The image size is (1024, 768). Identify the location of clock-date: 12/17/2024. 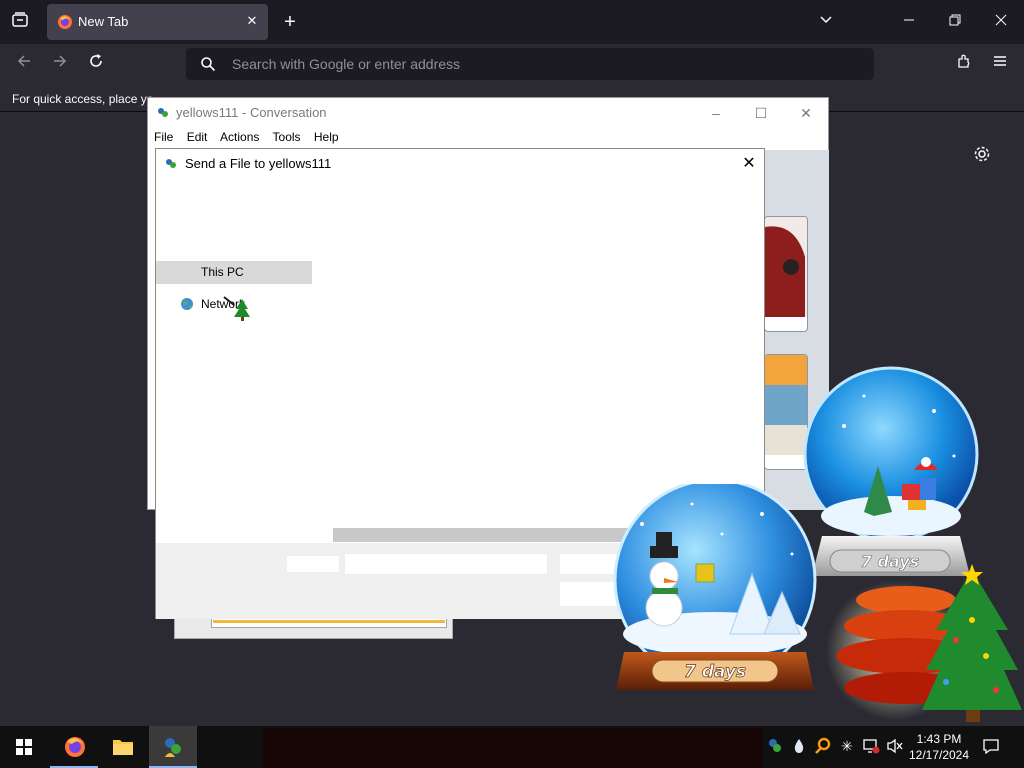
(939, 755).